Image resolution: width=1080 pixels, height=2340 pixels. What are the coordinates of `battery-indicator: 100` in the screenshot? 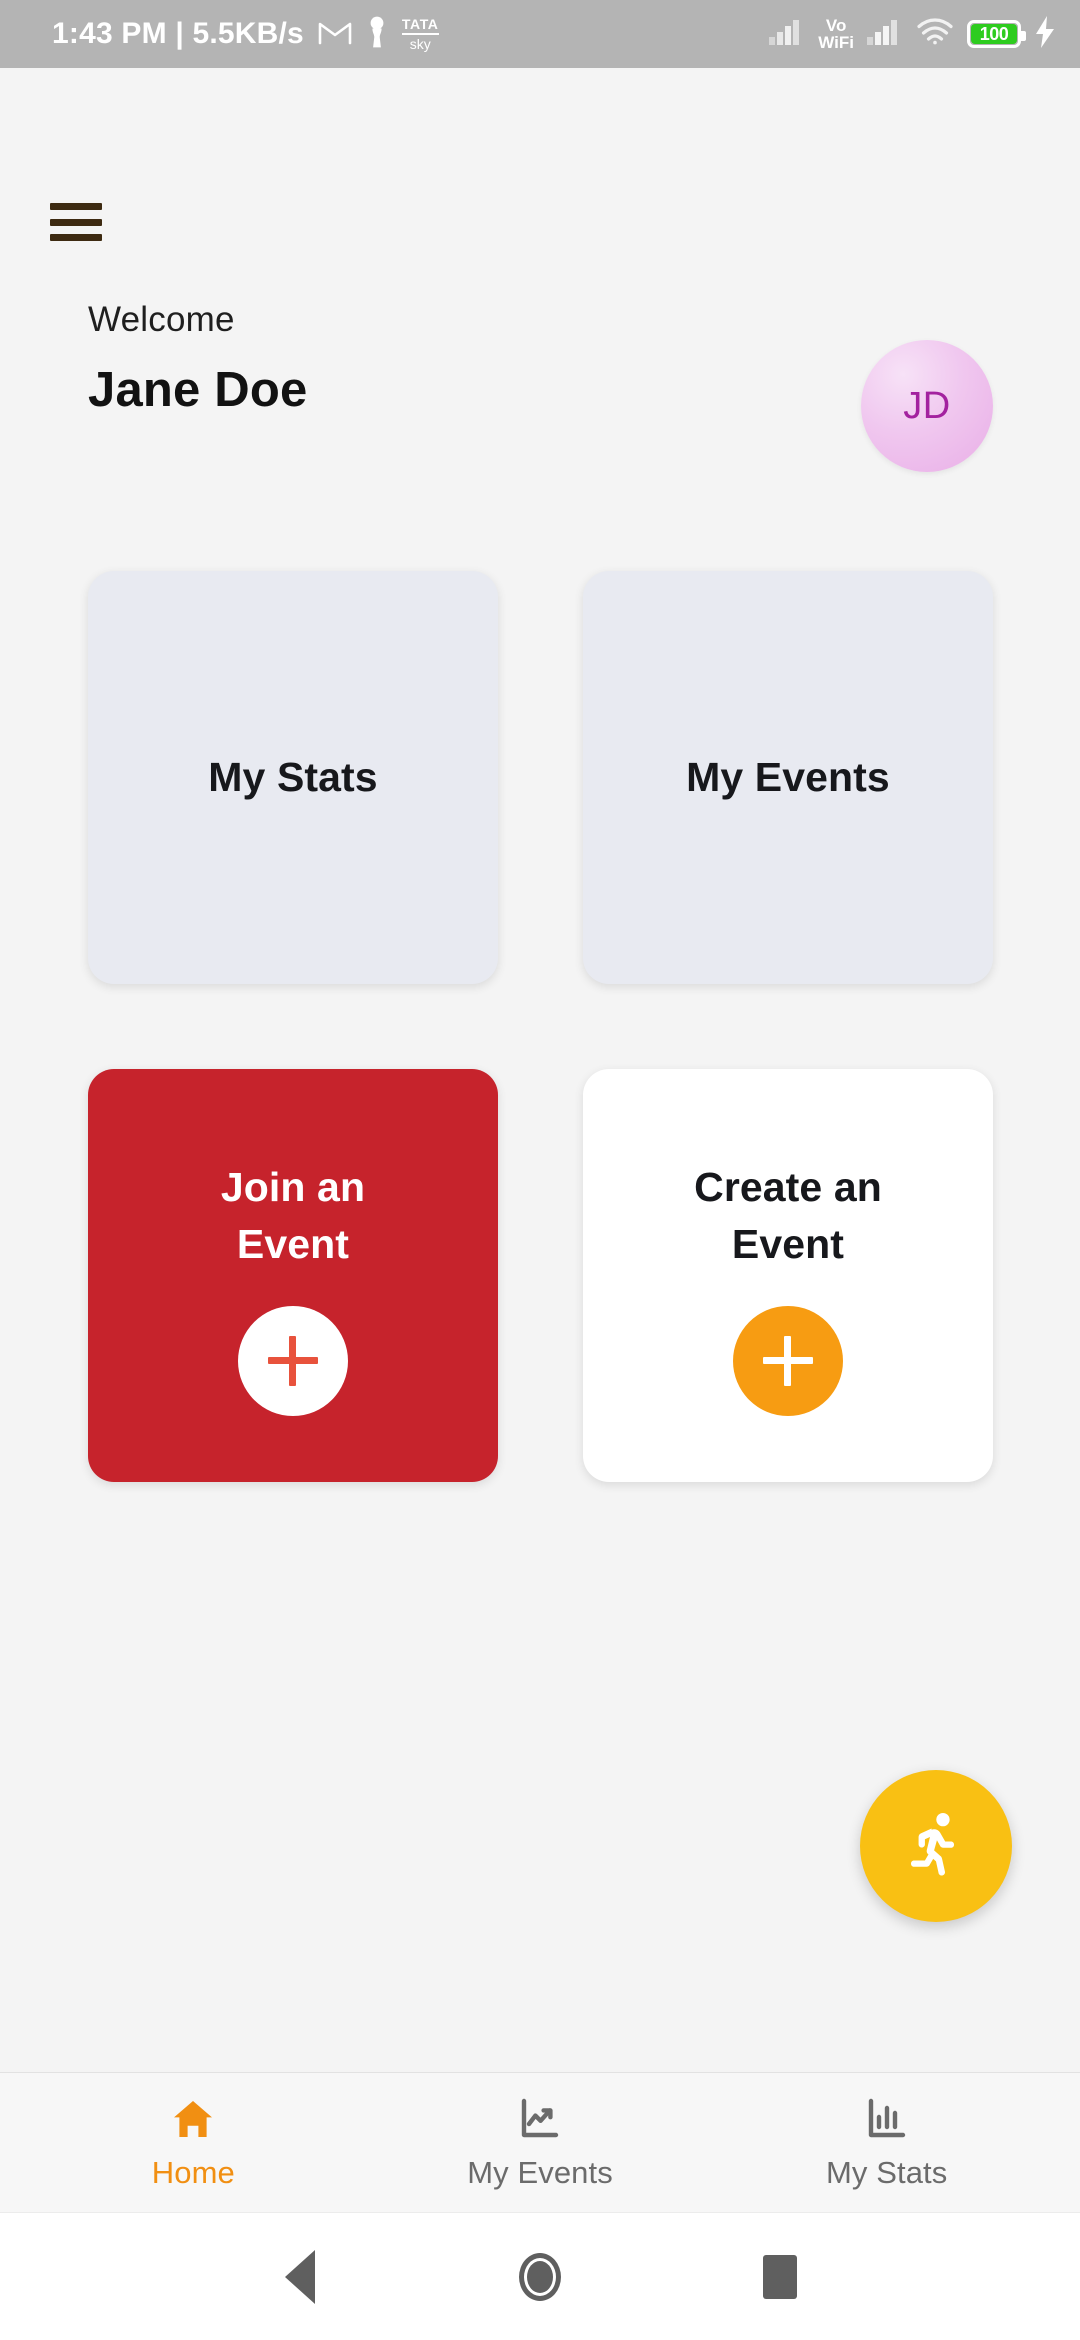 It's located at (996, 34).